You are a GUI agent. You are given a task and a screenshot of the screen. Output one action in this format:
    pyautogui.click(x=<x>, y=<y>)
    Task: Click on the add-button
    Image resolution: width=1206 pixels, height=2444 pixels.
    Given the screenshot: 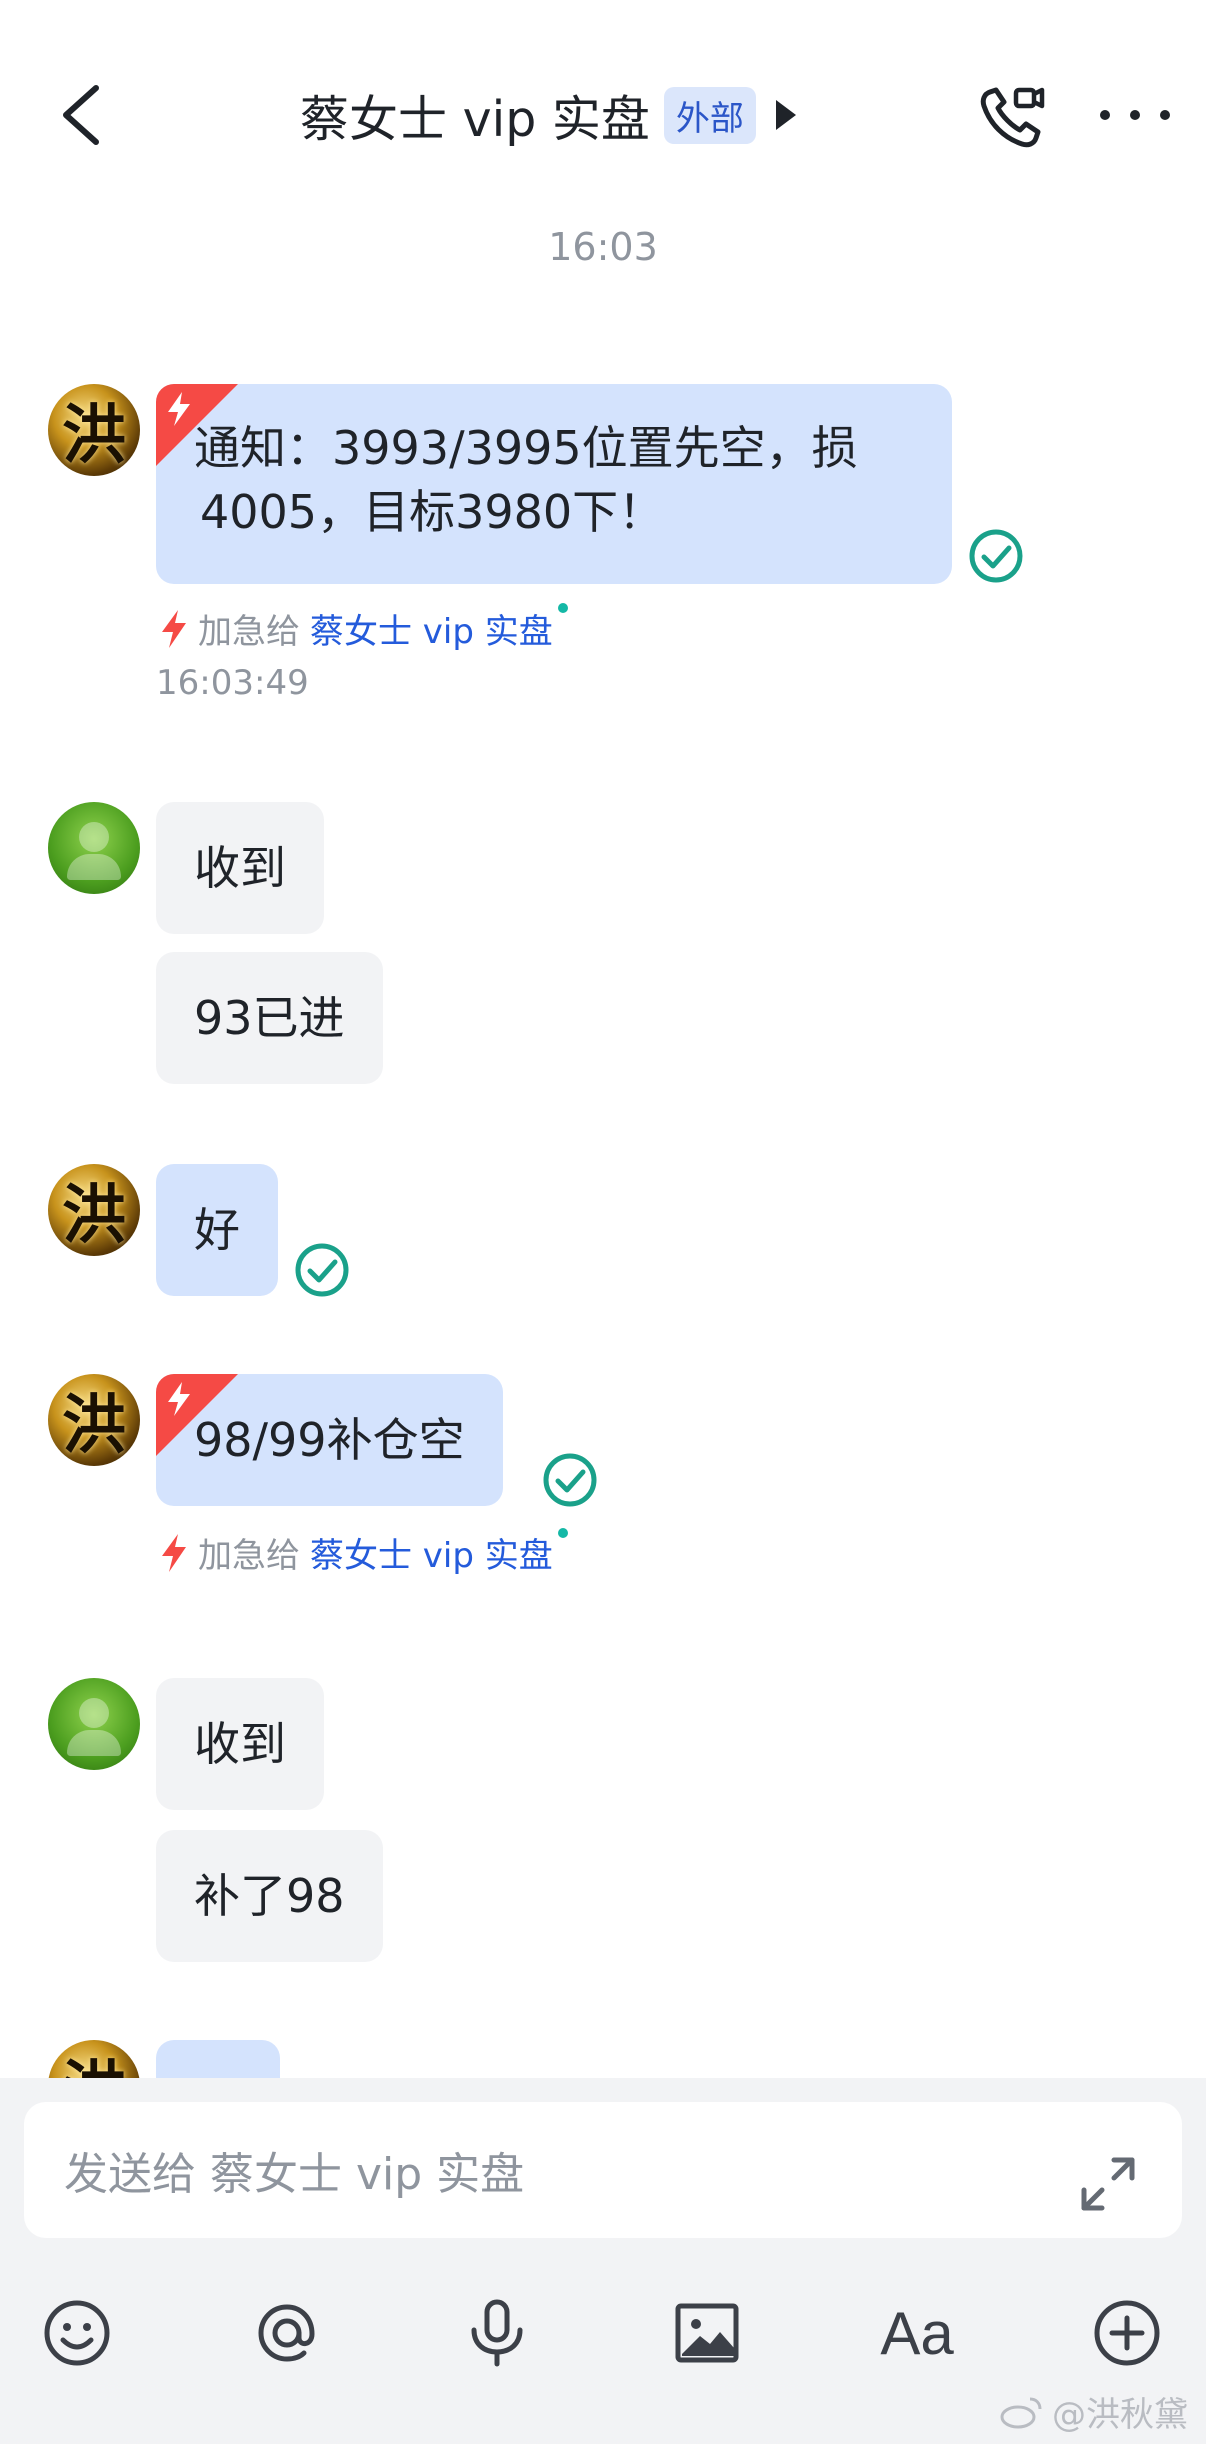 What is the action you would take?
    pyautogui.click(x=1127, y=2333)
    